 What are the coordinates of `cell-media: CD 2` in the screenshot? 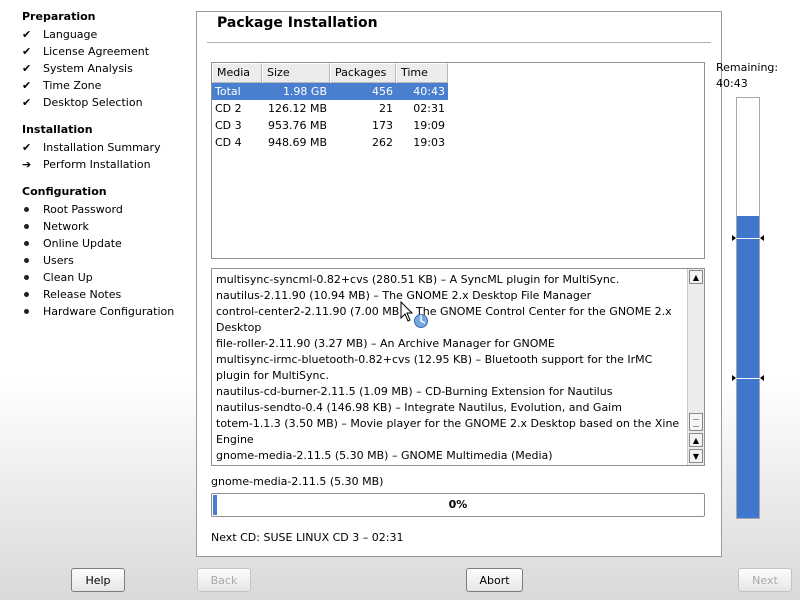 It's located at (228, 108).